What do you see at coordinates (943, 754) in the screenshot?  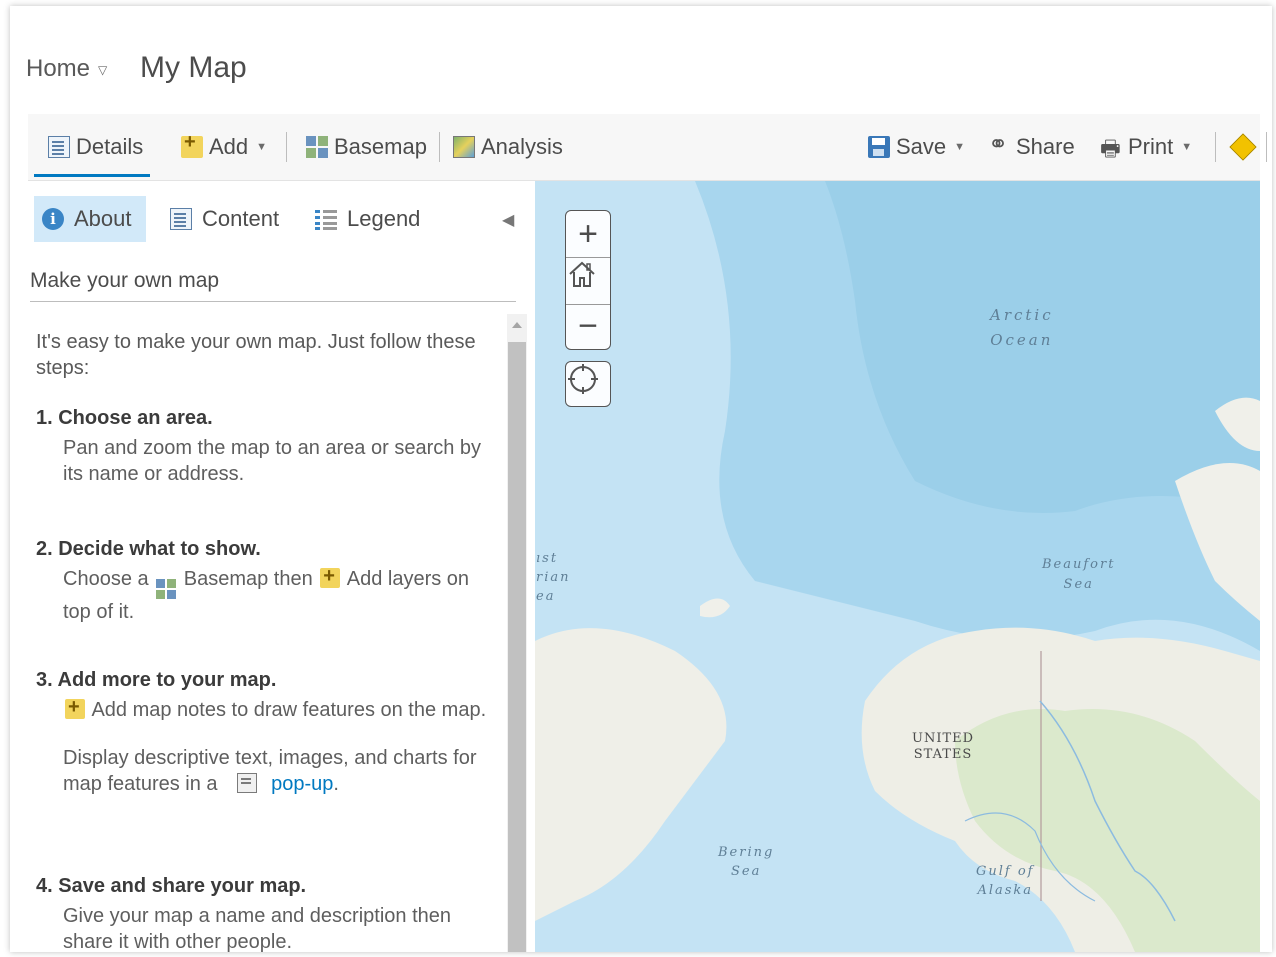 I see `map-label-line: STATES` at bounding box center [943, 754].